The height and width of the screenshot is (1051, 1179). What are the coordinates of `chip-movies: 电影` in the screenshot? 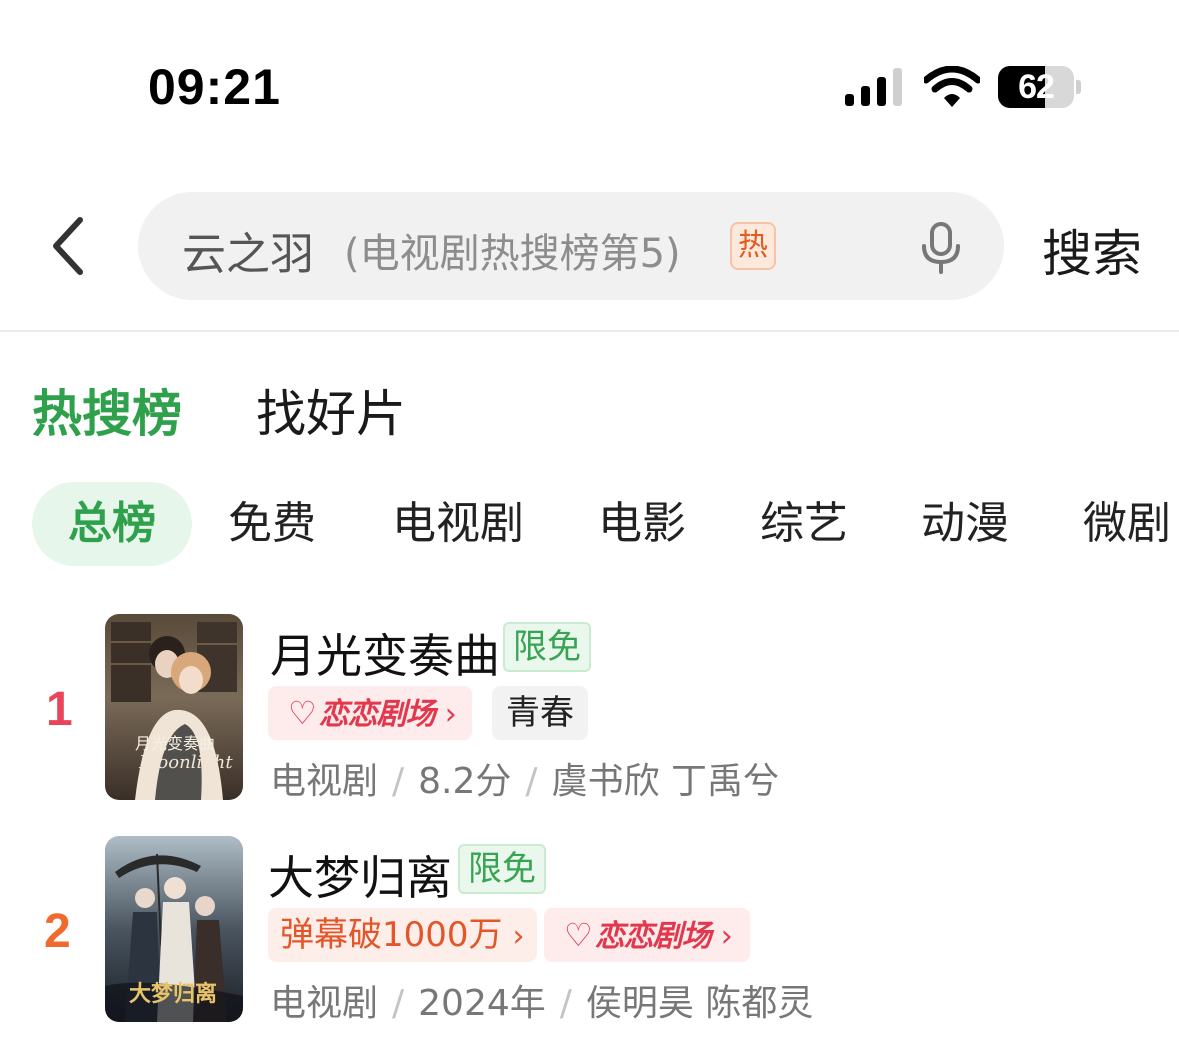 It's located at (642, 524).